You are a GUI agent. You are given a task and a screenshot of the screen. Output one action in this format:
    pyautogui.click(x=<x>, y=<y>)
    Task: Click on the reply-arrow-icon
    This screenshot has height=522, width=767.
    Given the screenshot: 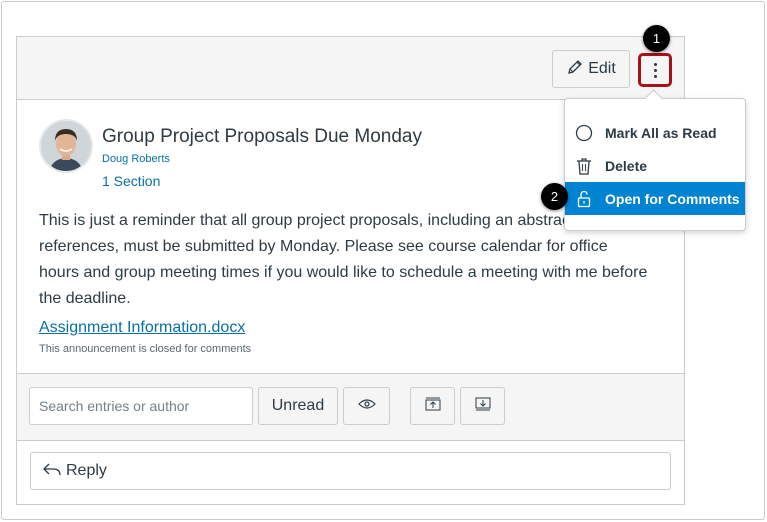 What is the action you would take?
    pyautogui.click(x=52, y=471)
    